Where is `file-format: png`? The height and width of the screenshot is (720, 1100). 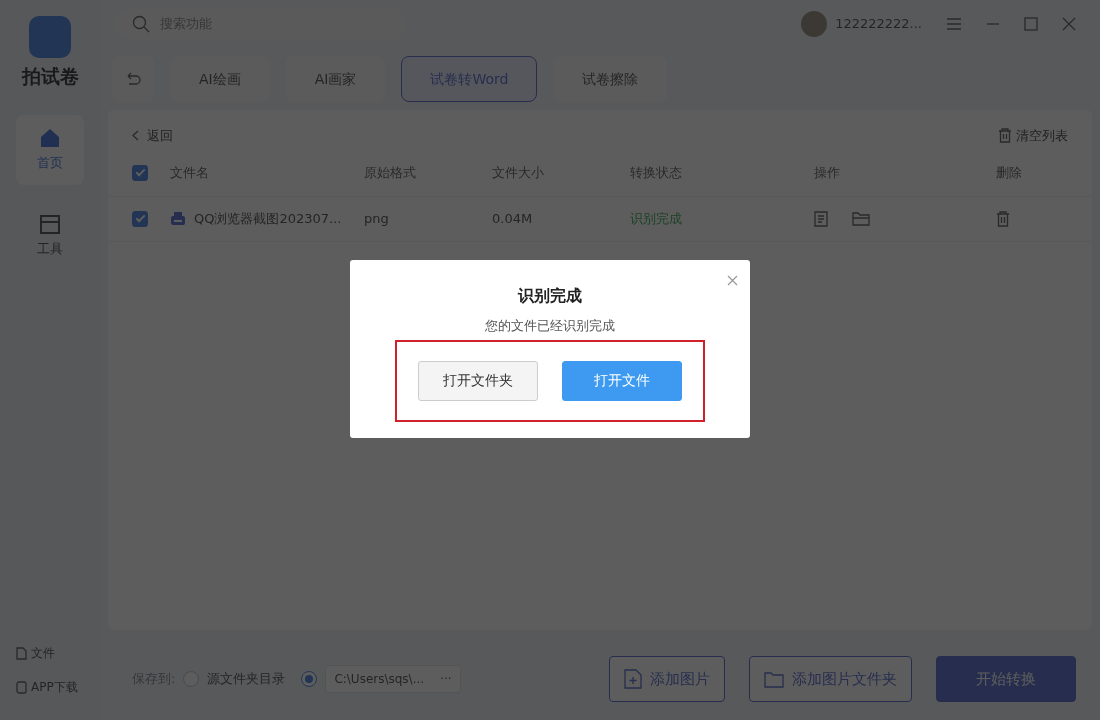
file-format: png is located at coordinates (377, 218).